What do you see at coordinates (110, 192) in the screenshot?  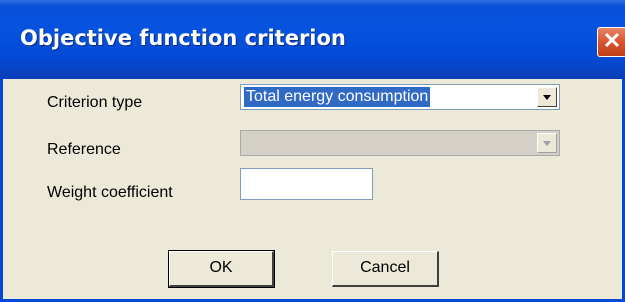 I see `weight-coefficient-label: Weight coefficient` at bounding box center [110, 192].